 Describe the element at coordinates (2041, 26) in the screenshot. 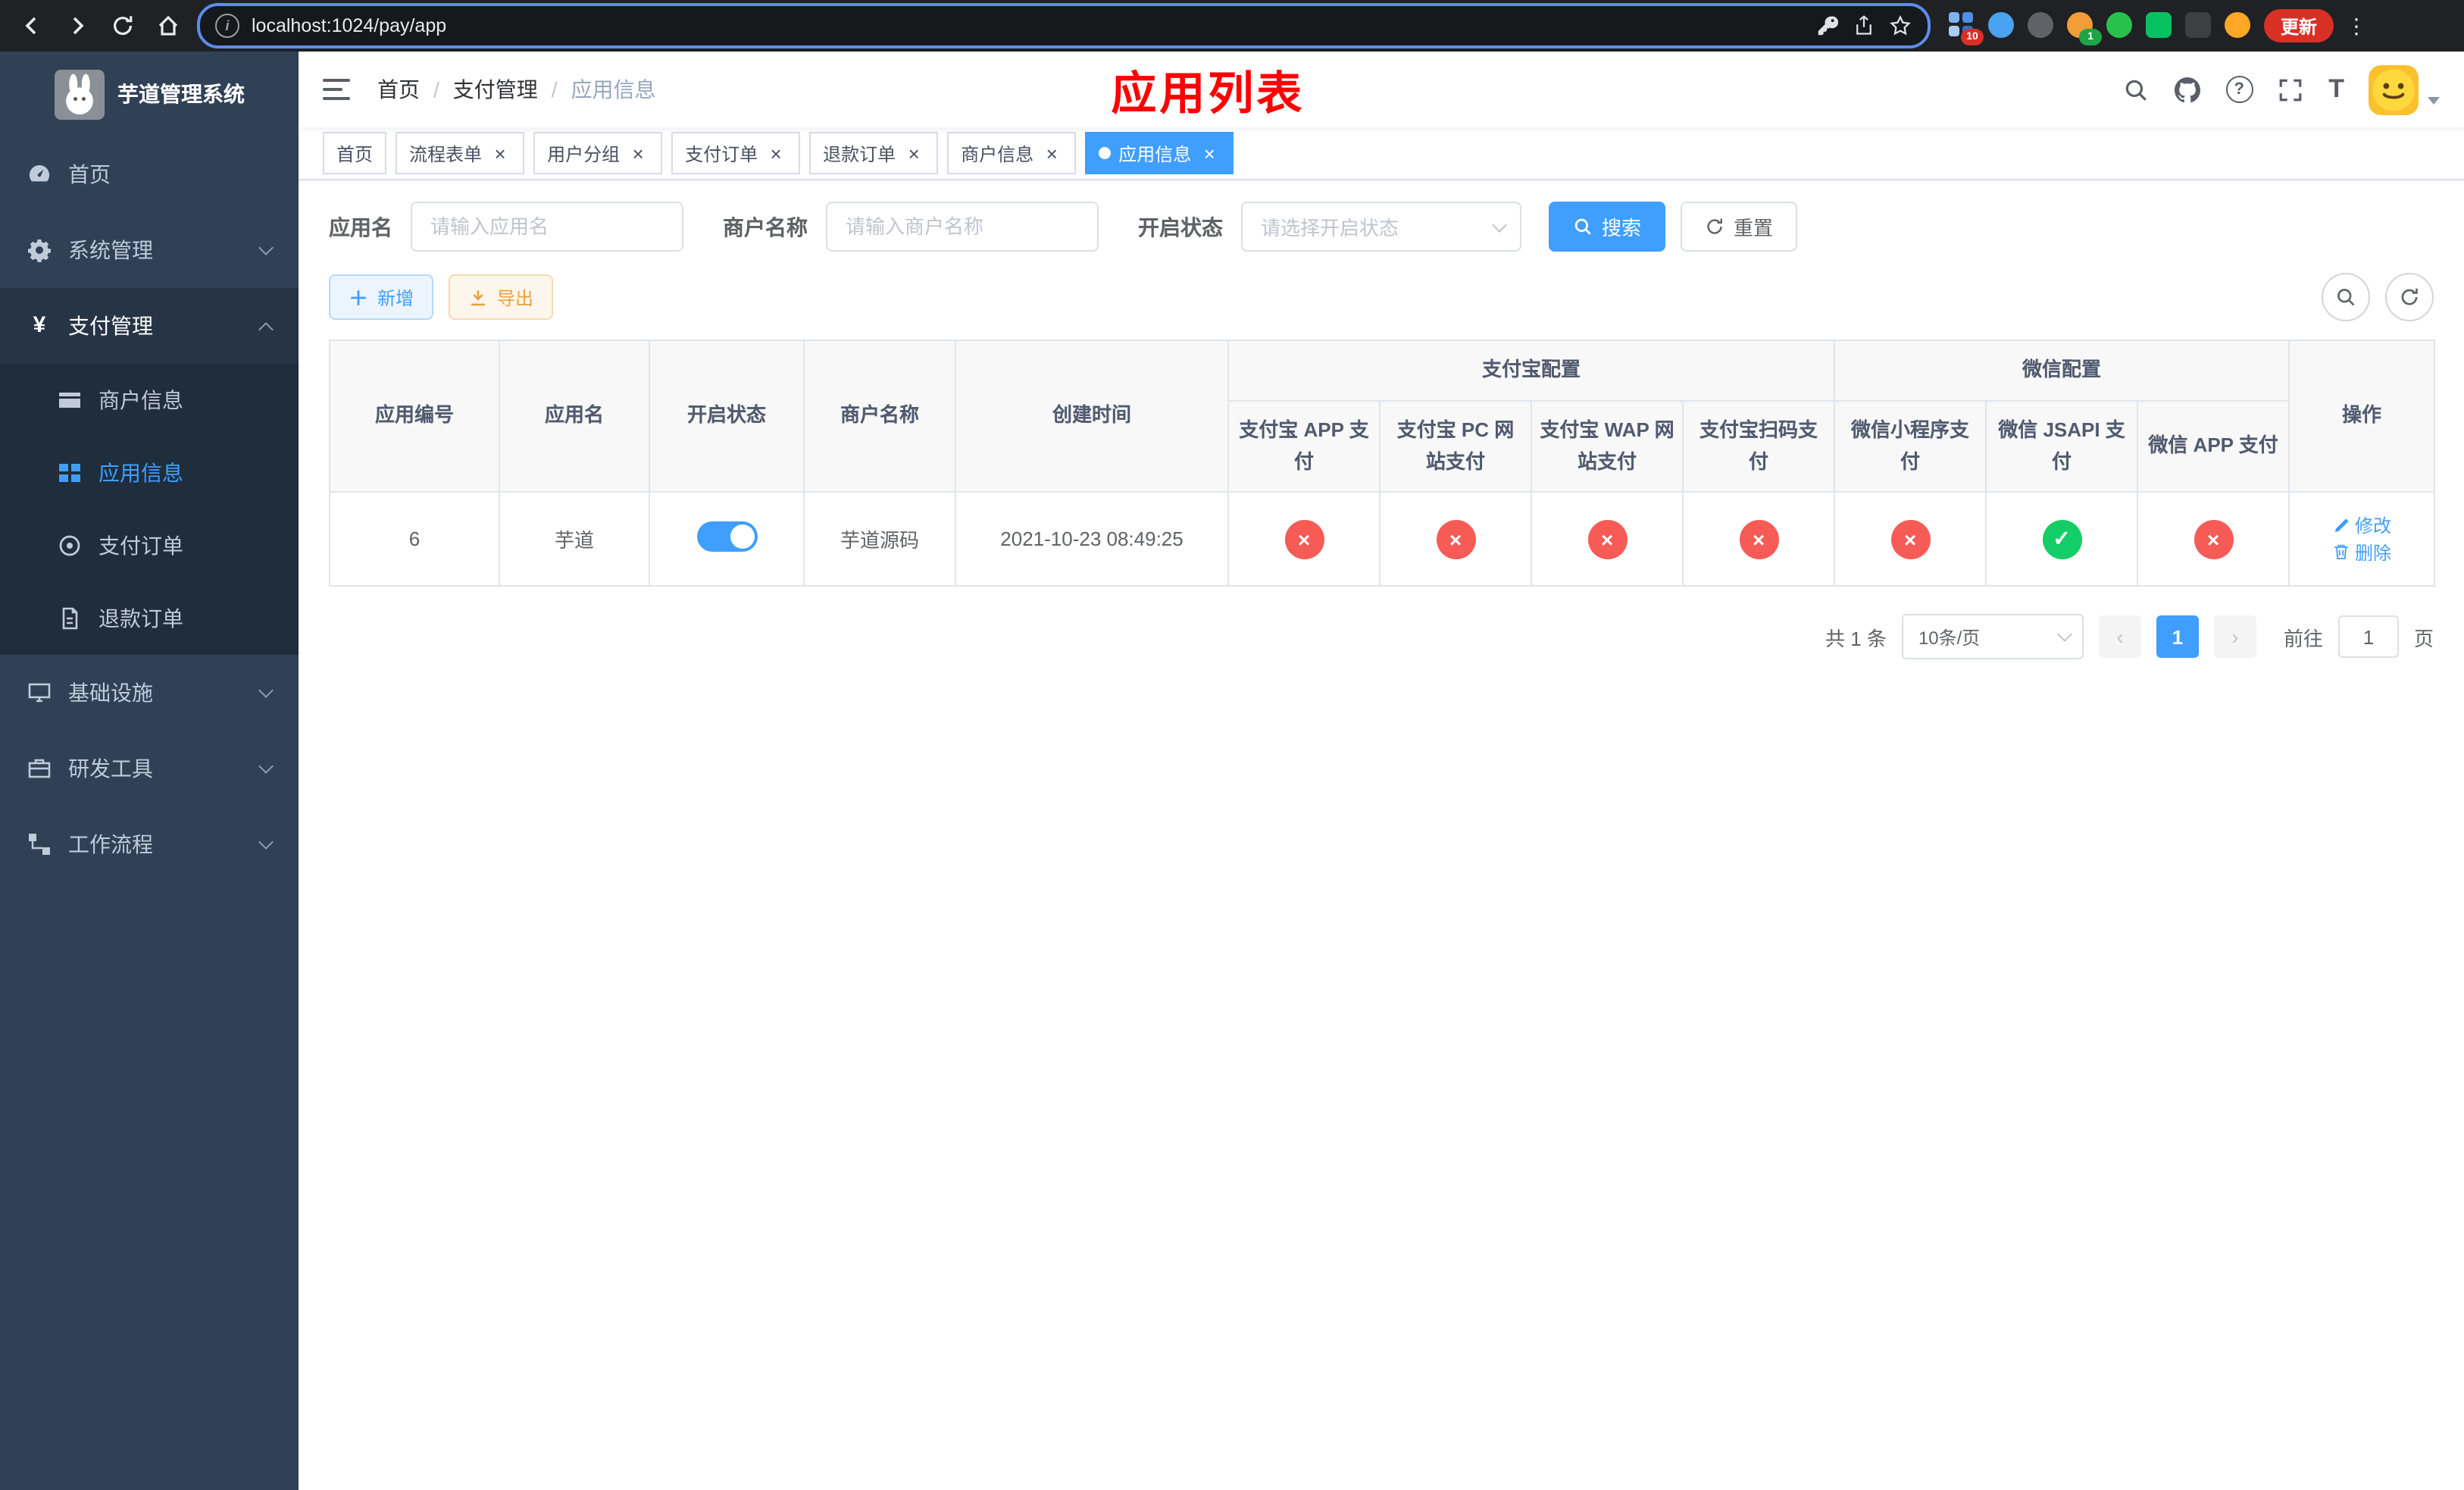

I see `extension-dark-circle-icon` at that location.